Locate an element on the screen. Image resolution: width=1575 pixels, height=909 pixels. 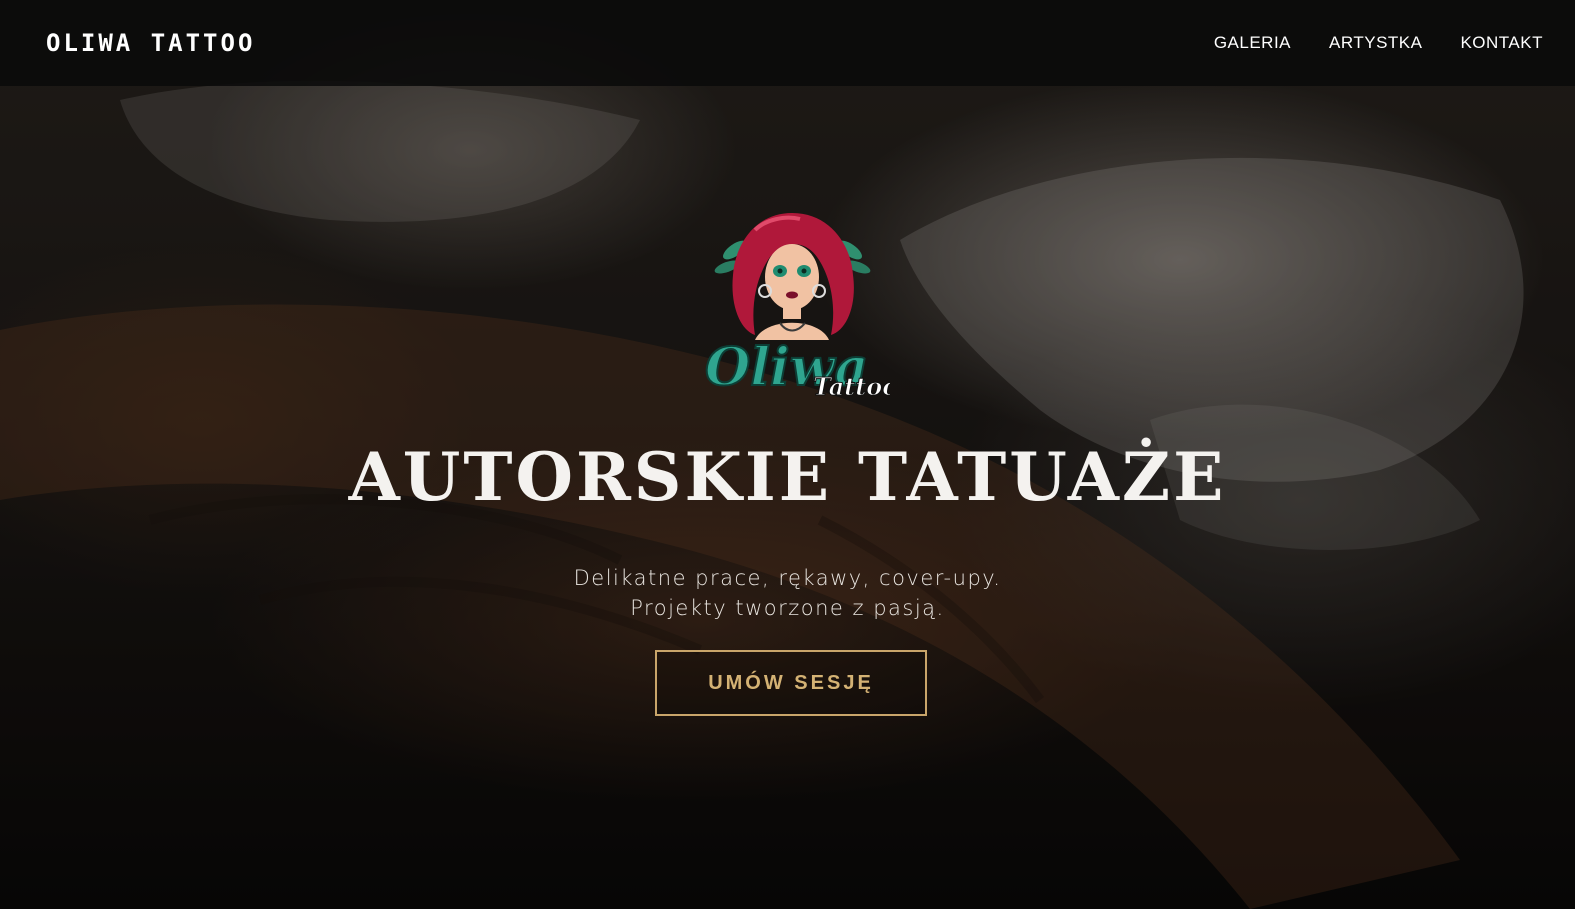
hero-subtitle-line-2: Projekty tworzone z pasją. is located at coordinates (787, 608).